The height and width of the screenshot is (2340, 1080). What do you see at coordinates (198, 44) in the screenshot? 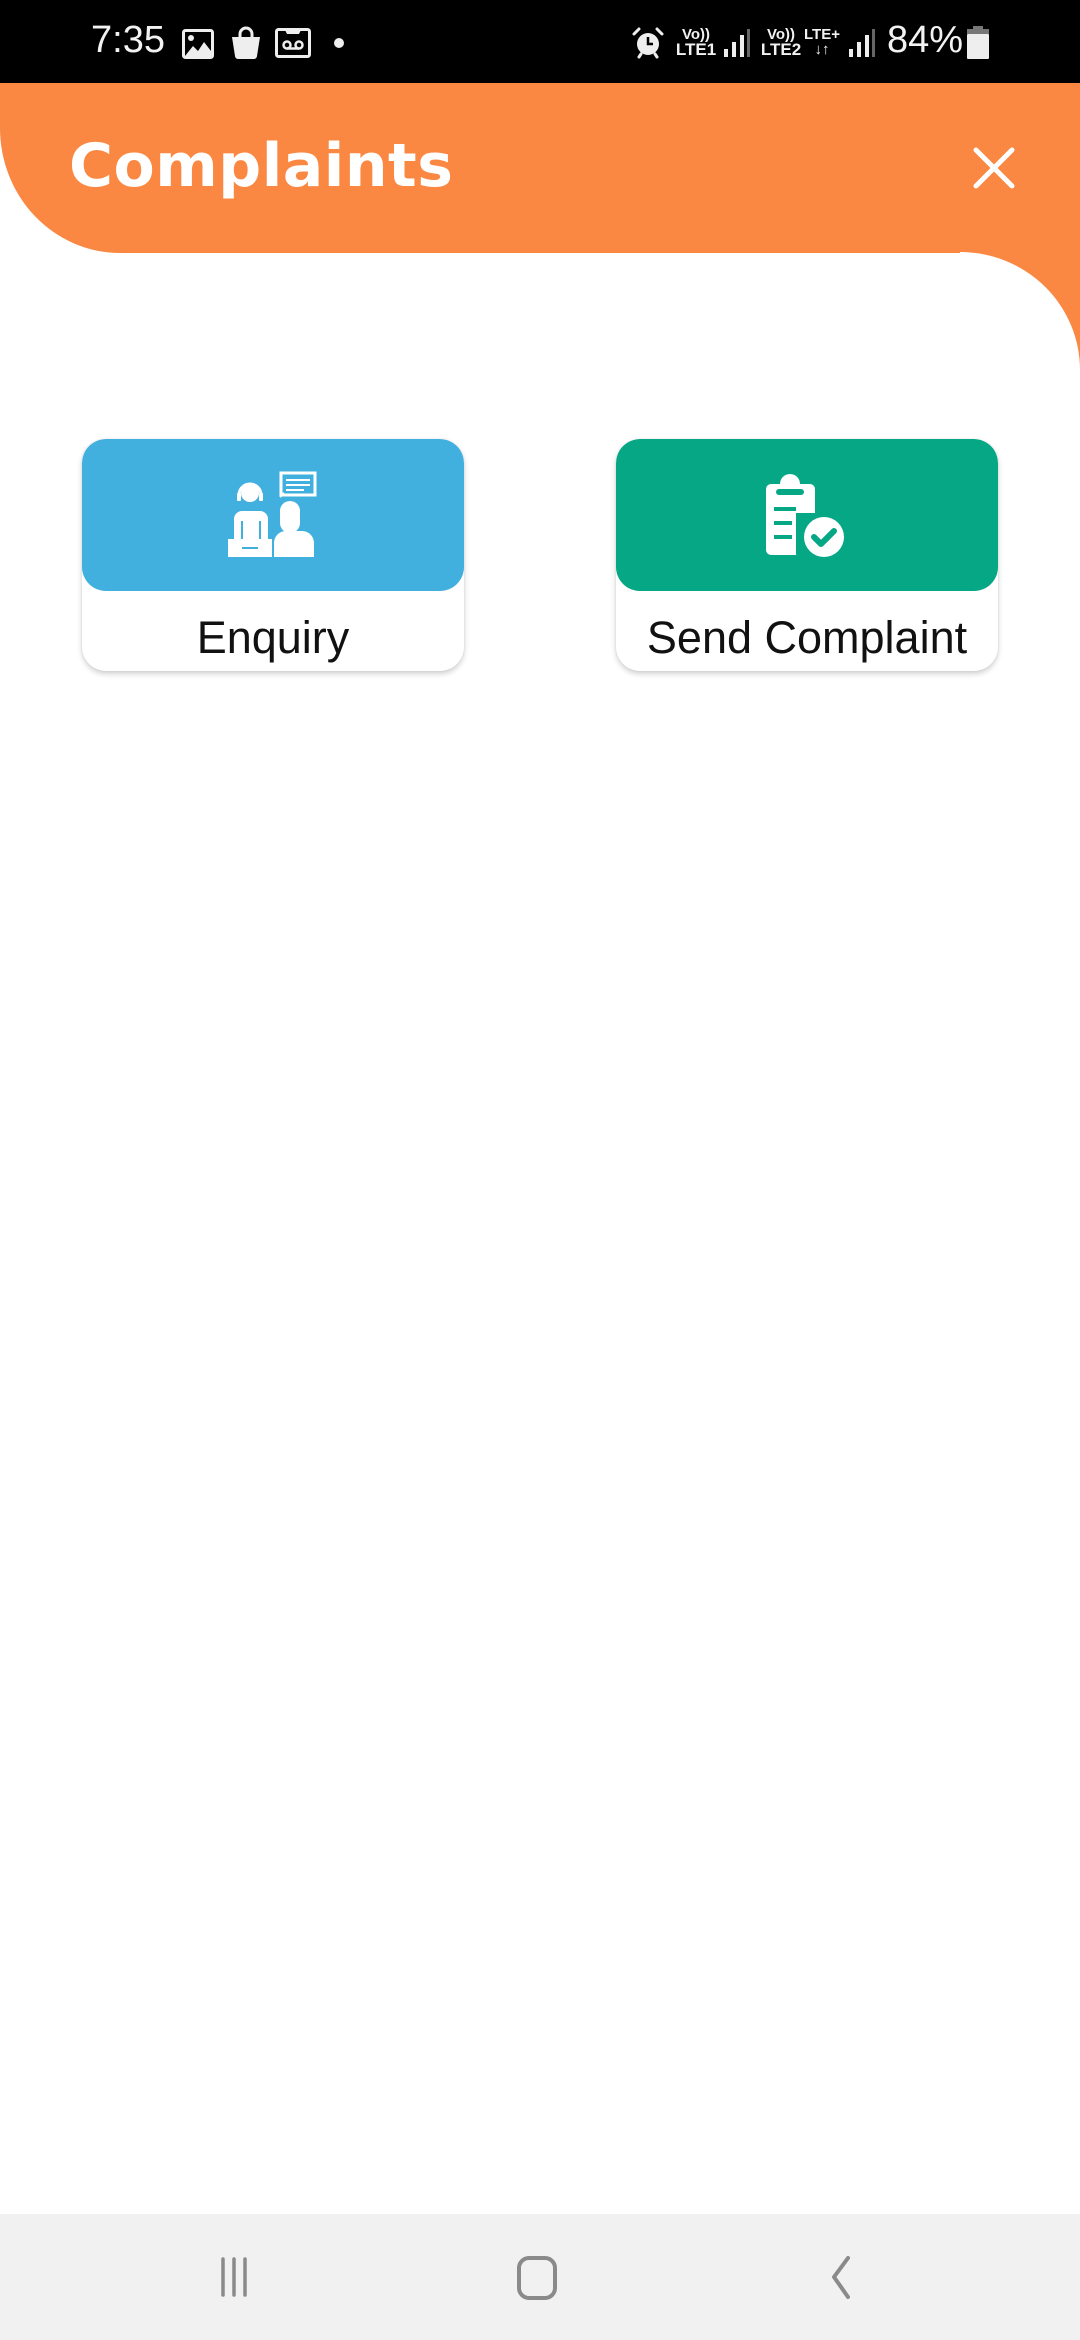
I see `gallery-icon` at bounding box center [198, 44].